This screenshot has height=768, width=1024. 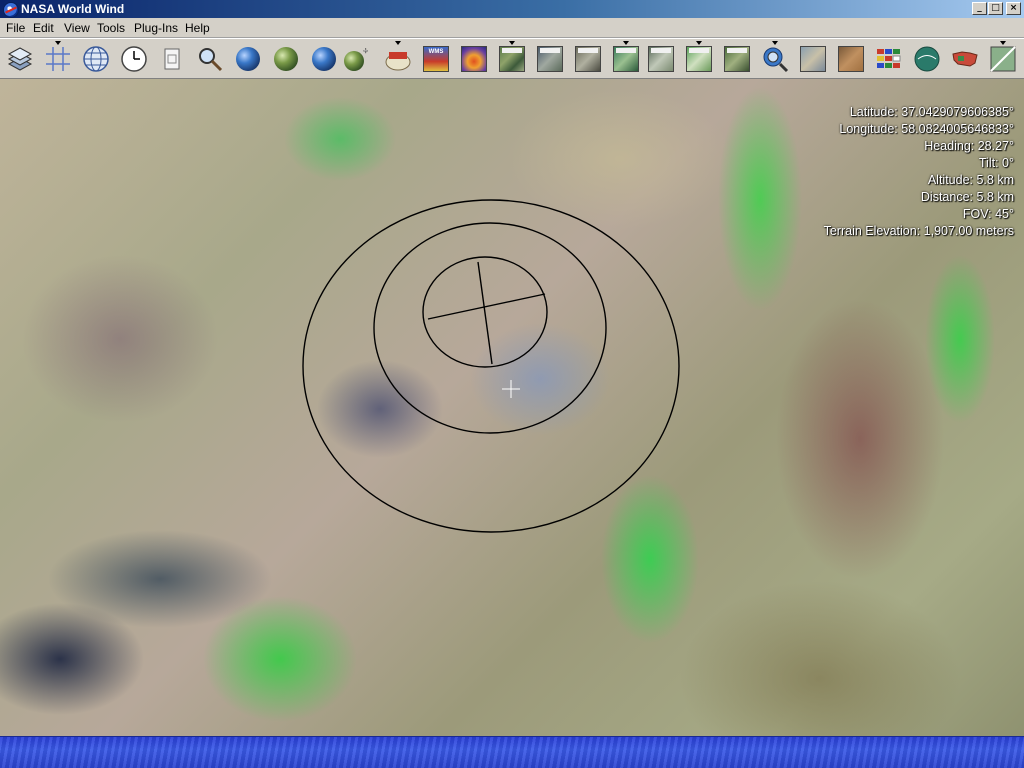 I want to click on usgs-topo-button, so click(x=512, y=57).